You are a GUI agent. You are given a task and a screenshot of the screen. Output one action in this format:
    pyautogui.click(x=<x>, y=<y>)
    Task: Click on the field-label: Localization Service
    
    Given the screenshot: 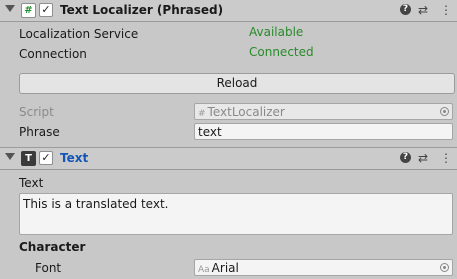 What is the action you would take?
    pyautogui.click(x=79, y=34)
    